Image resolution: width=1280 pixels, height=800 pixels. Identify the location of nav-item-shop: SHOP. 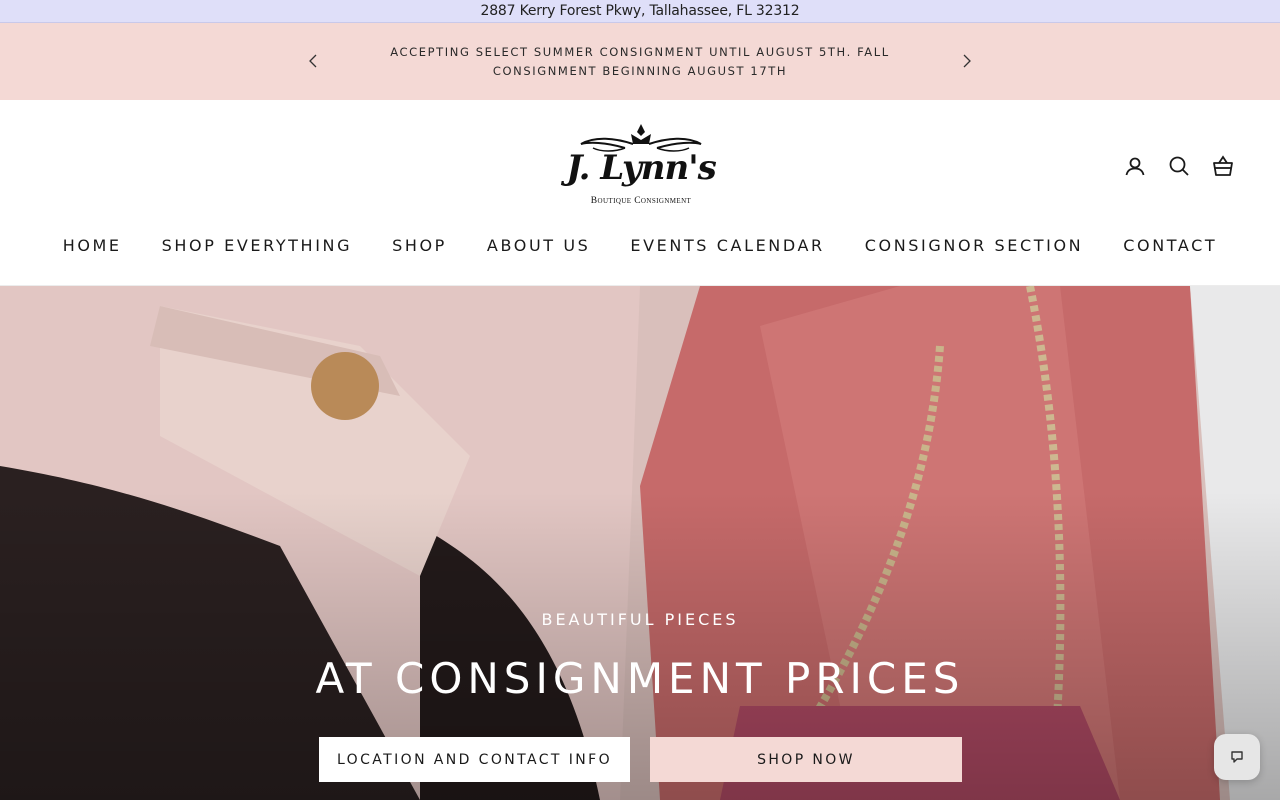
(419, 245).